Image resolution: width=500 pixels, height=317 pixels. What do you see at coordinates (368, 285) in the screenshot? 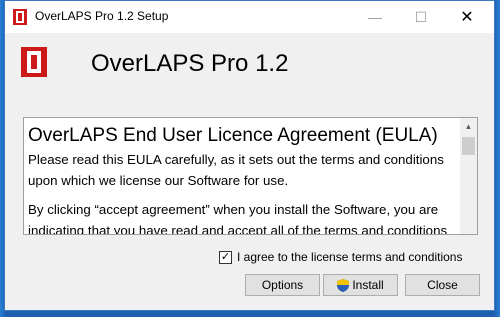
I see `install-button-label: Install` at bounding box center [368, 285].